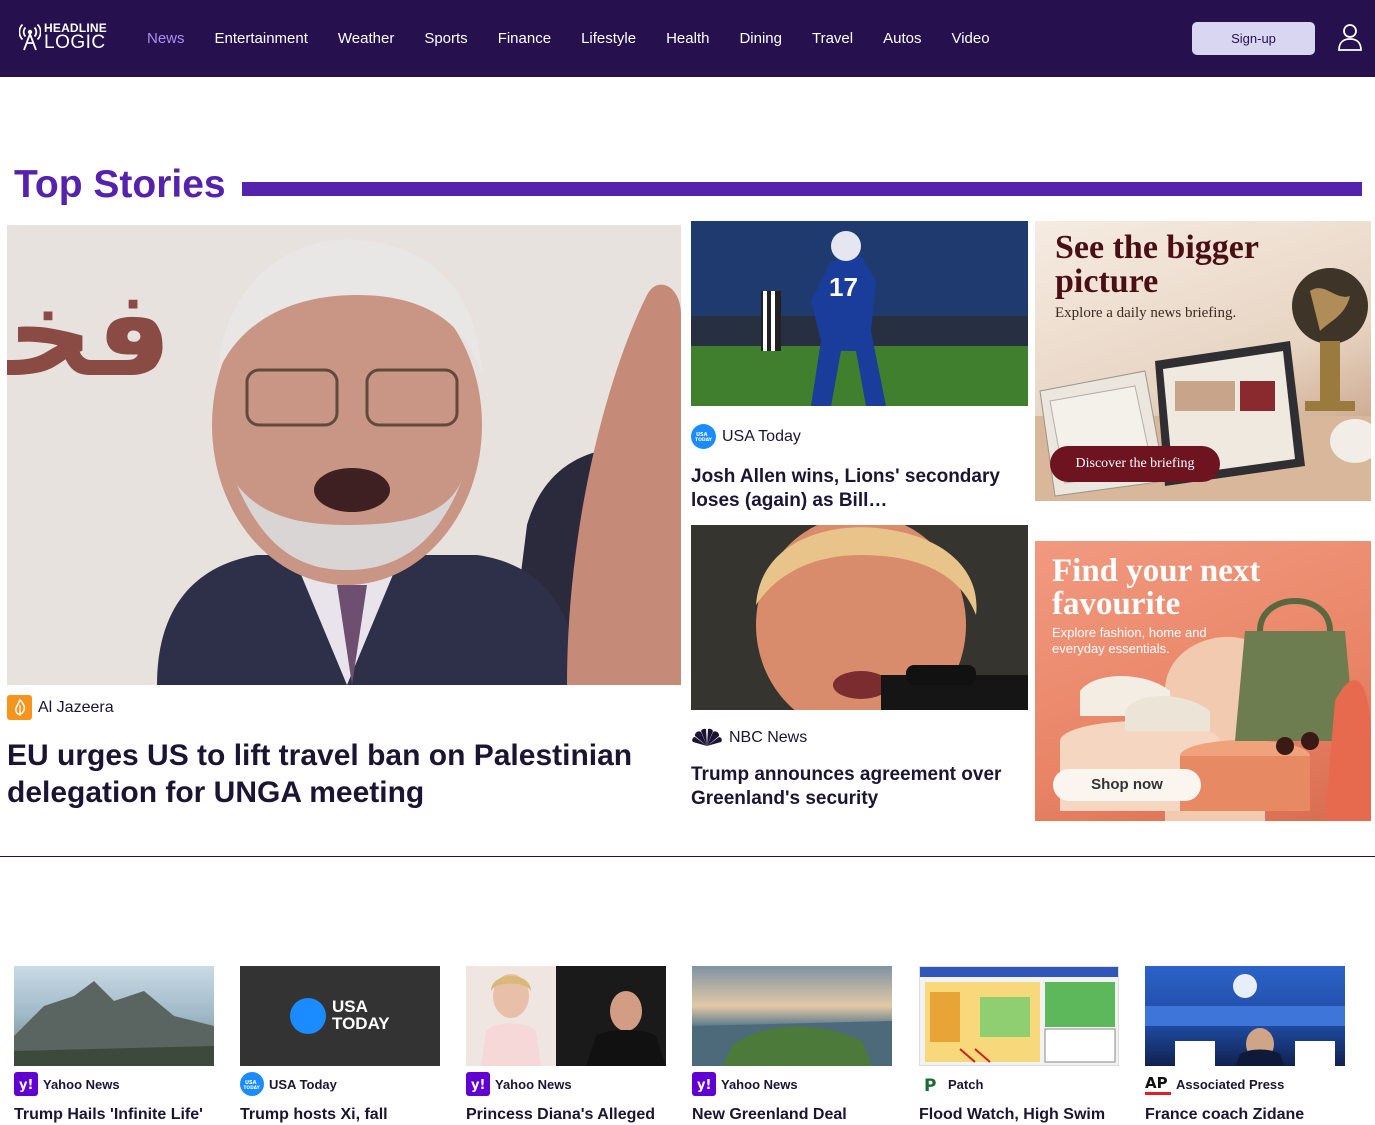 The height and width of the screenshot is (1125, 1375). What do you see at coordinates (75, 42) in the screenshot?
I see `logo-line2: LOGIC` at bounding box center [75, 42].